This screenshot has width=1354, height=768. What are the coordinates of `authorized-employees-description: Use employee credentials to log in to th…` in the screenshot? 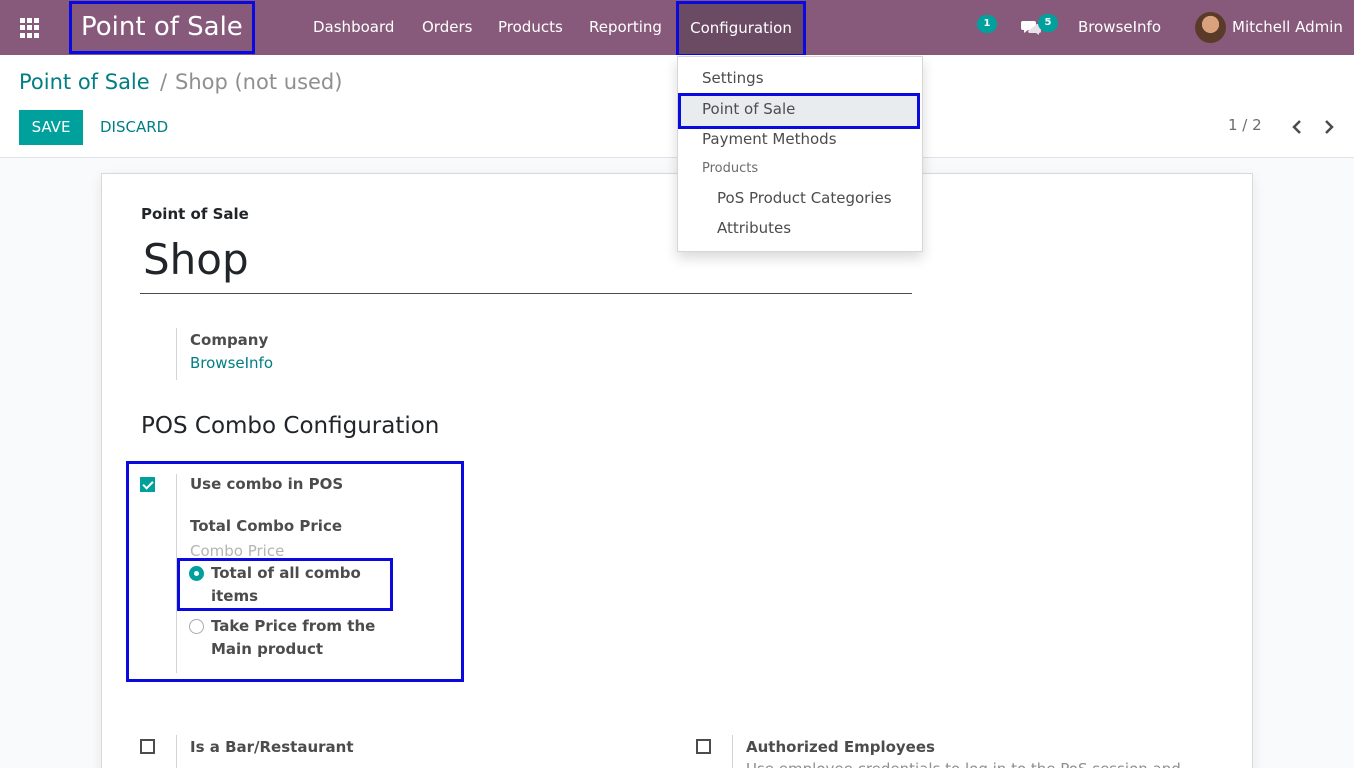 It's located at (963, 764).